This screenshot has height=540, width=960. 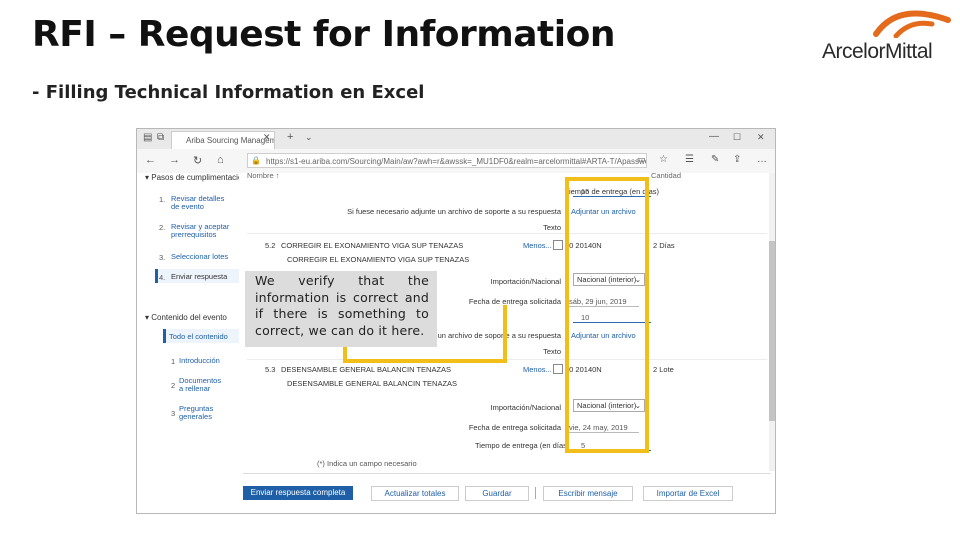 I want to click on item-description: DESENSAMBLE GENERAL BALANCIN TENAZAS, so click(x=372, y=383).